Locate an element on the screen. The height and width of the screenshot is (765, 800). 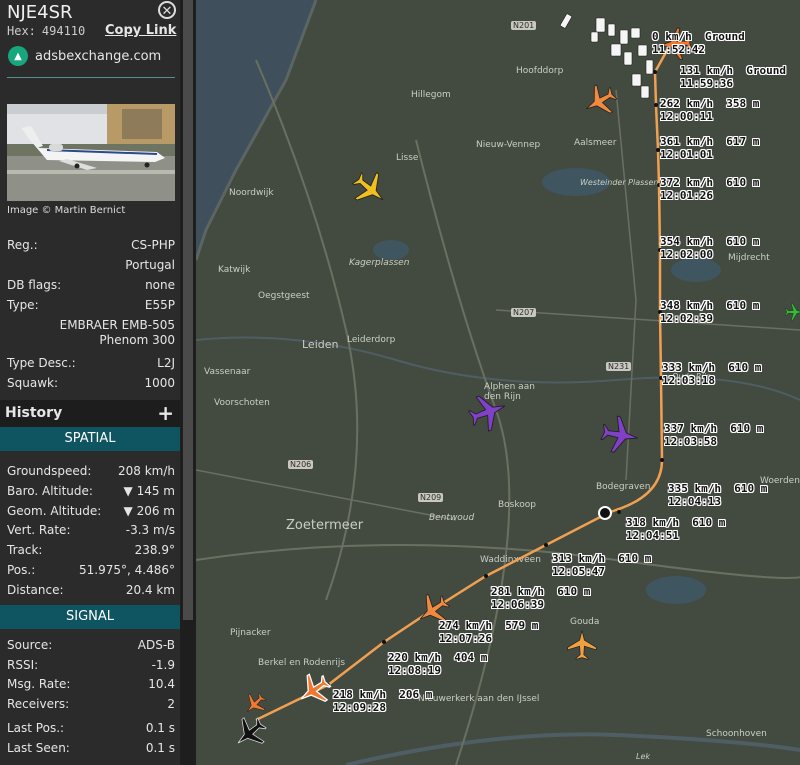
scrollbar-thumb is located at coordinates (188, 310).